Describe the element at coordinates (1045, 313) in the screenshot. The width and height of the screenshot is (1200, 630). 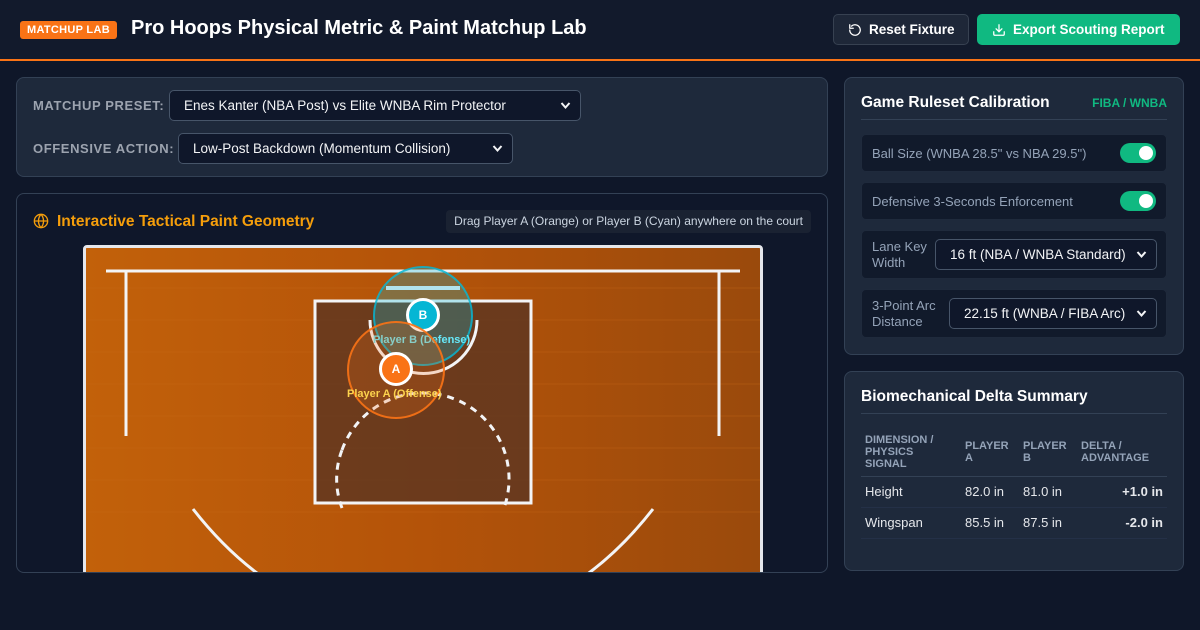
I see `arc-distance-value: 22.15 ft (WNBA / FIBA Arc)` at that location.